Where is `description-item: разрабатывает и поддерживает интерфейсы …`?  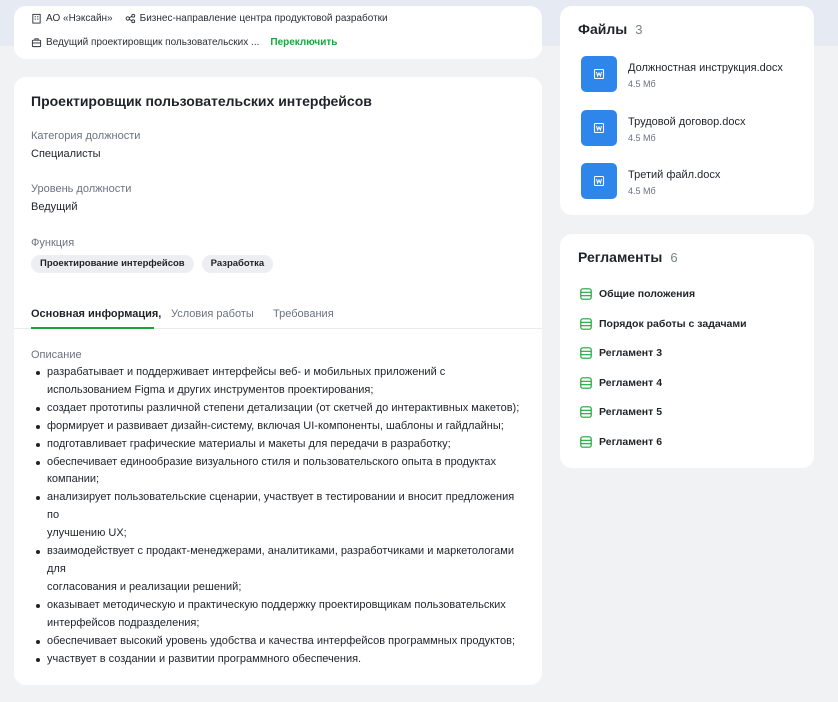 description-item: разрабатывает и поддерживает интерфейсы … is located at coordinates (282, 382).